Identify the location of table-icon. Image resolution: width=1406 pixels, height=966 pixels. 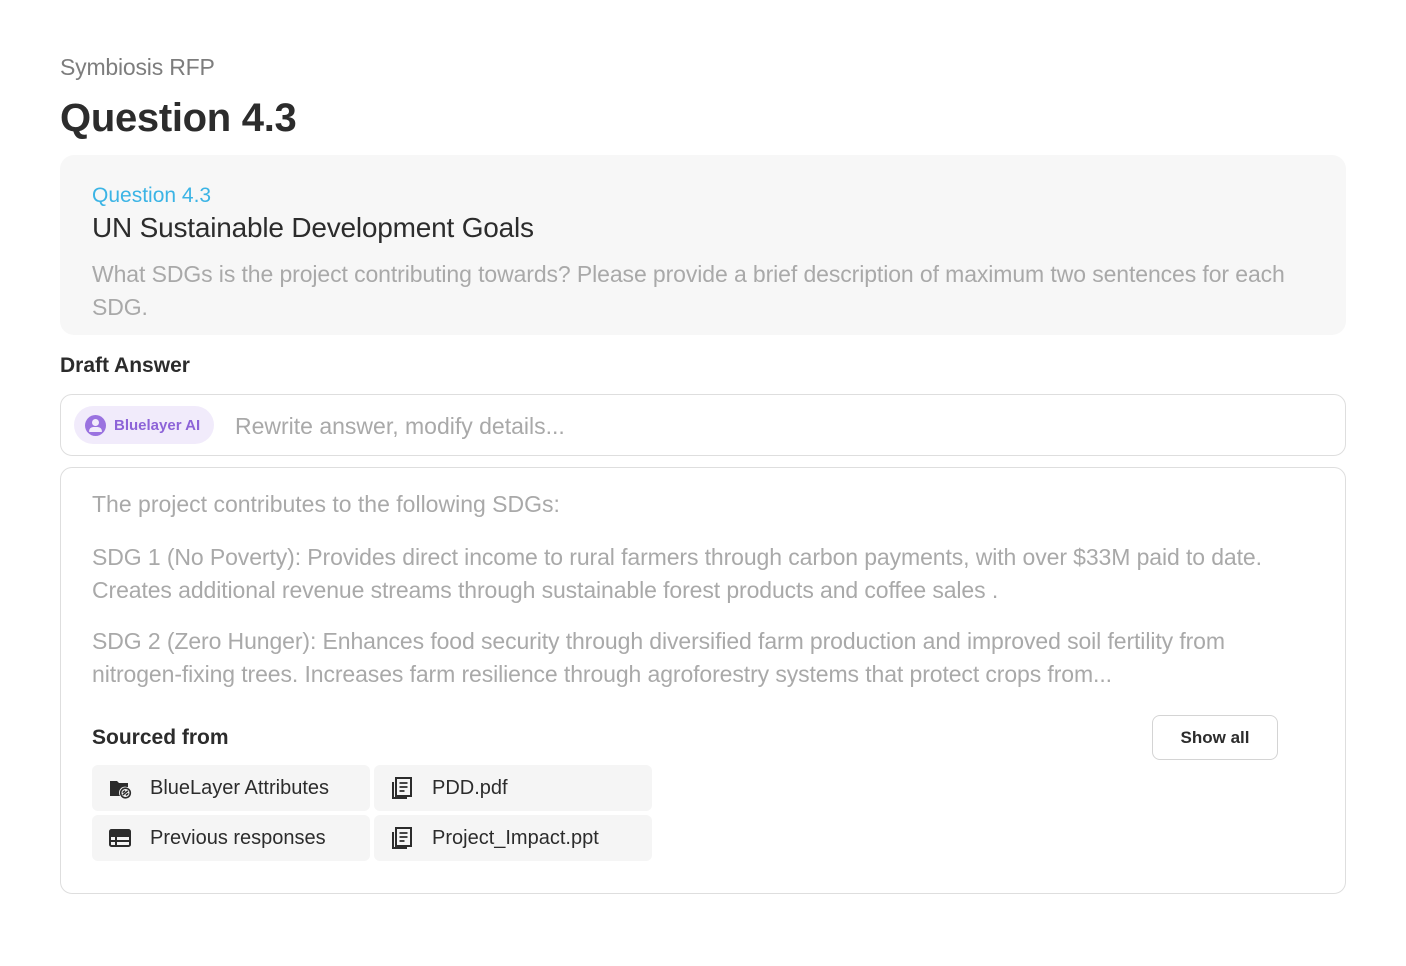
(120, 838).